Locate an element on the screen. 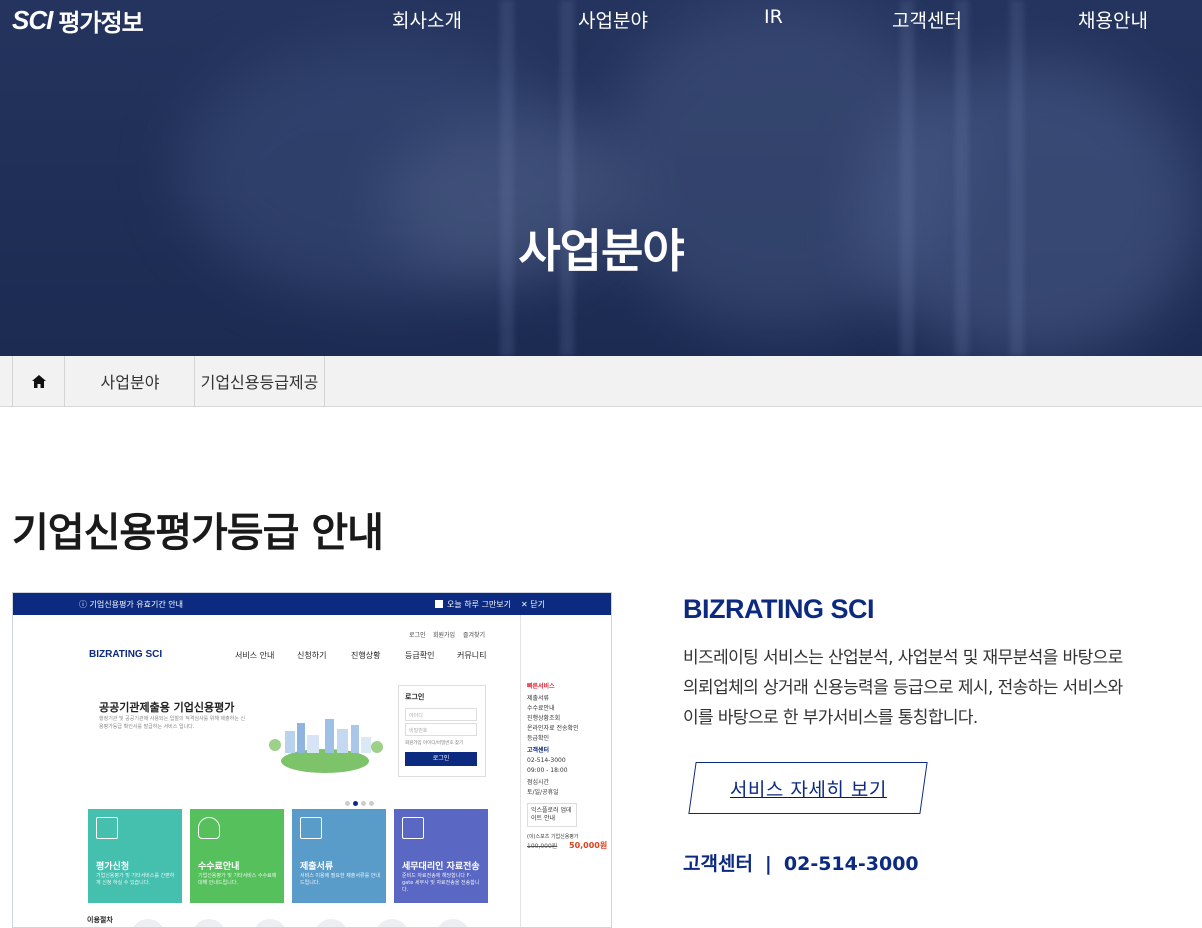 The image size is (1202, 928). screenshot-hero-title: 공공기관제출용 기업신용평가 is located at coordinates (167, 707).